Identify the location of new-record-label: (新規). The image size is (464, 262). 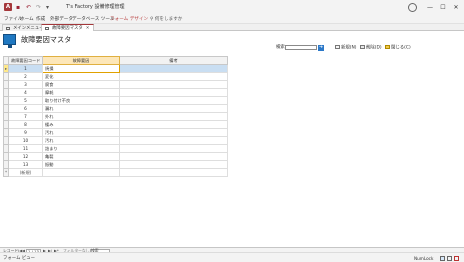
(25, 172).